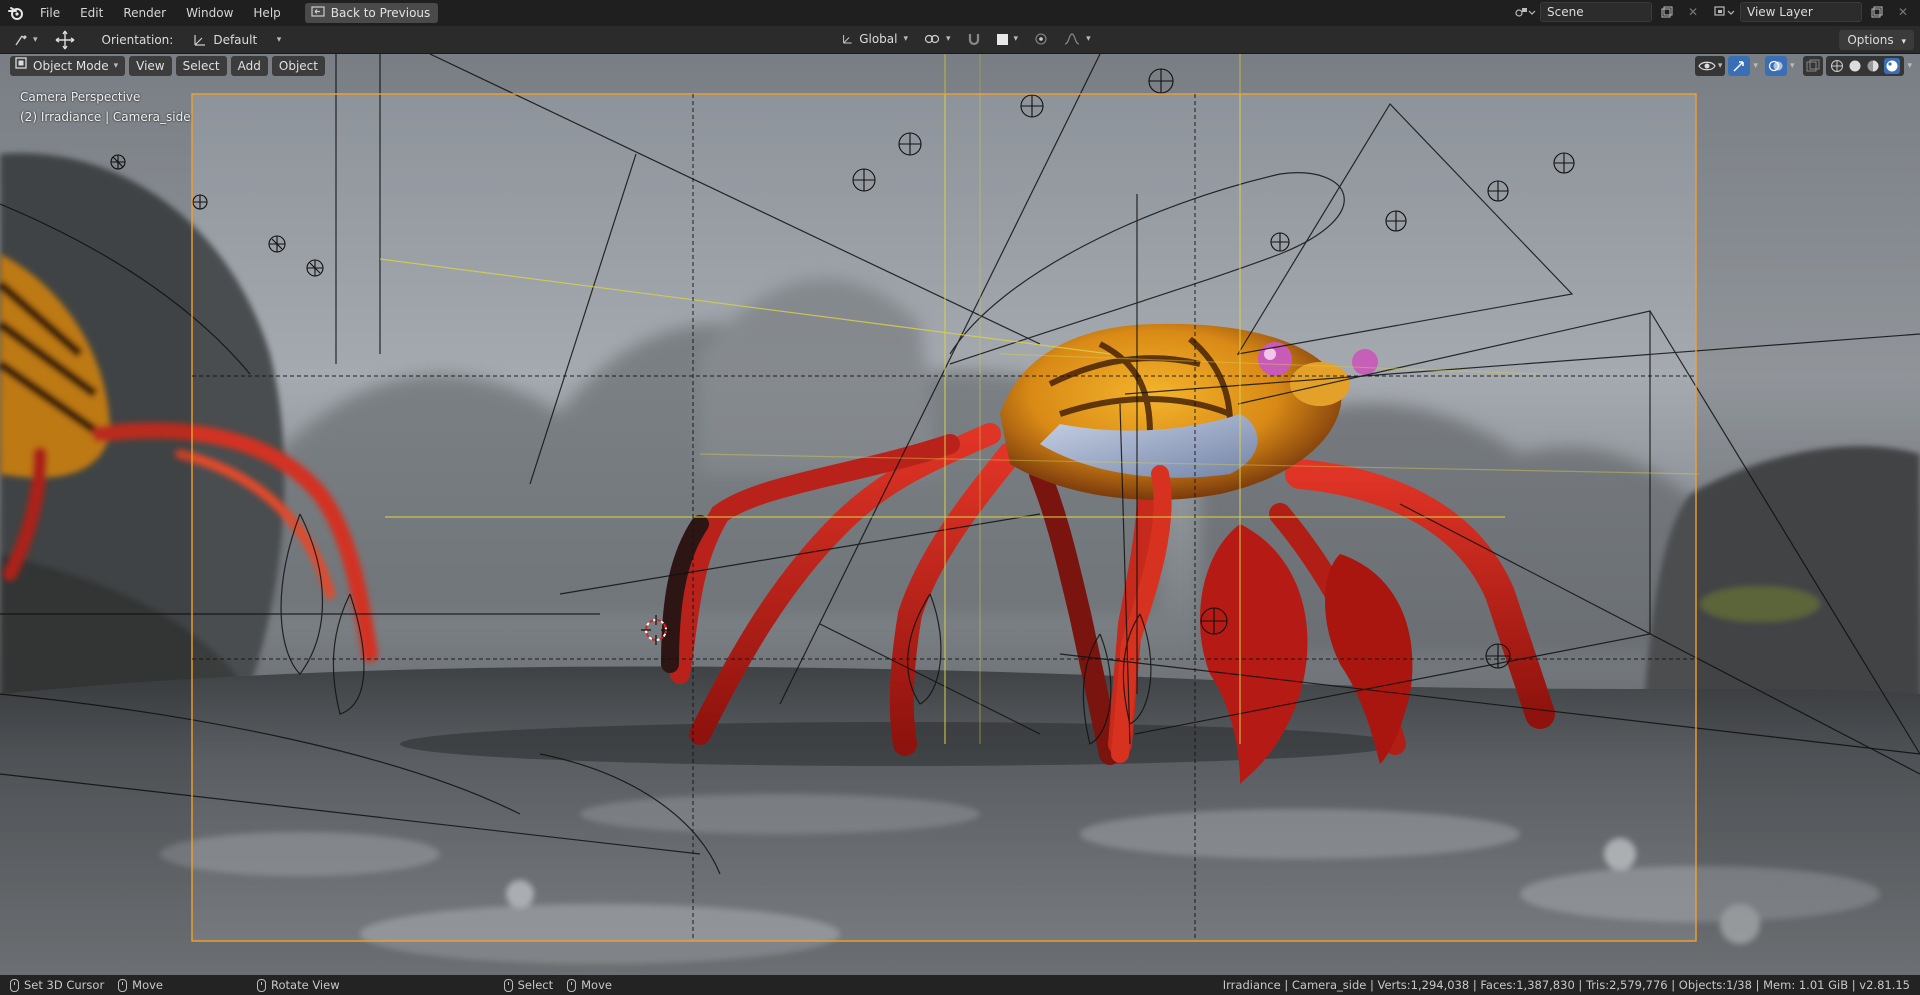 The height and width of the screenshot is (995, 1920). I want to click on hint-move: Move, so click(140, 985).